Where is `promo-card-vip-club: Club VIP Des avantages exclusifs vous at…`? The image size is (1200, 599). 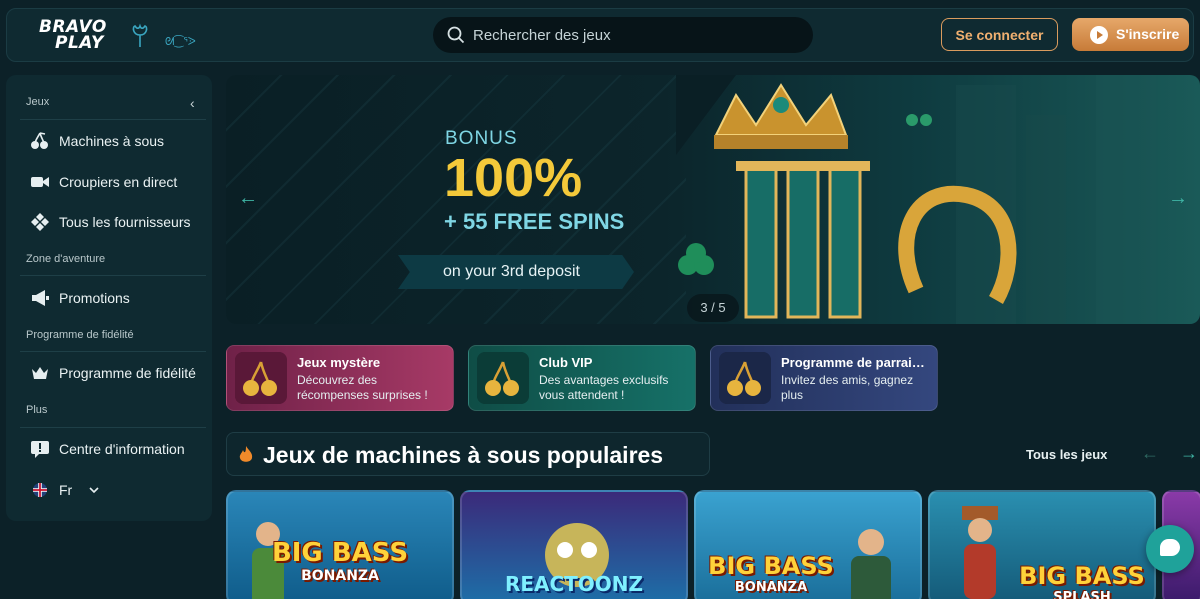
promo-card-vip-club: Club VIP Des avantages exclusifs vous at… is located at coordinates (582, 378).